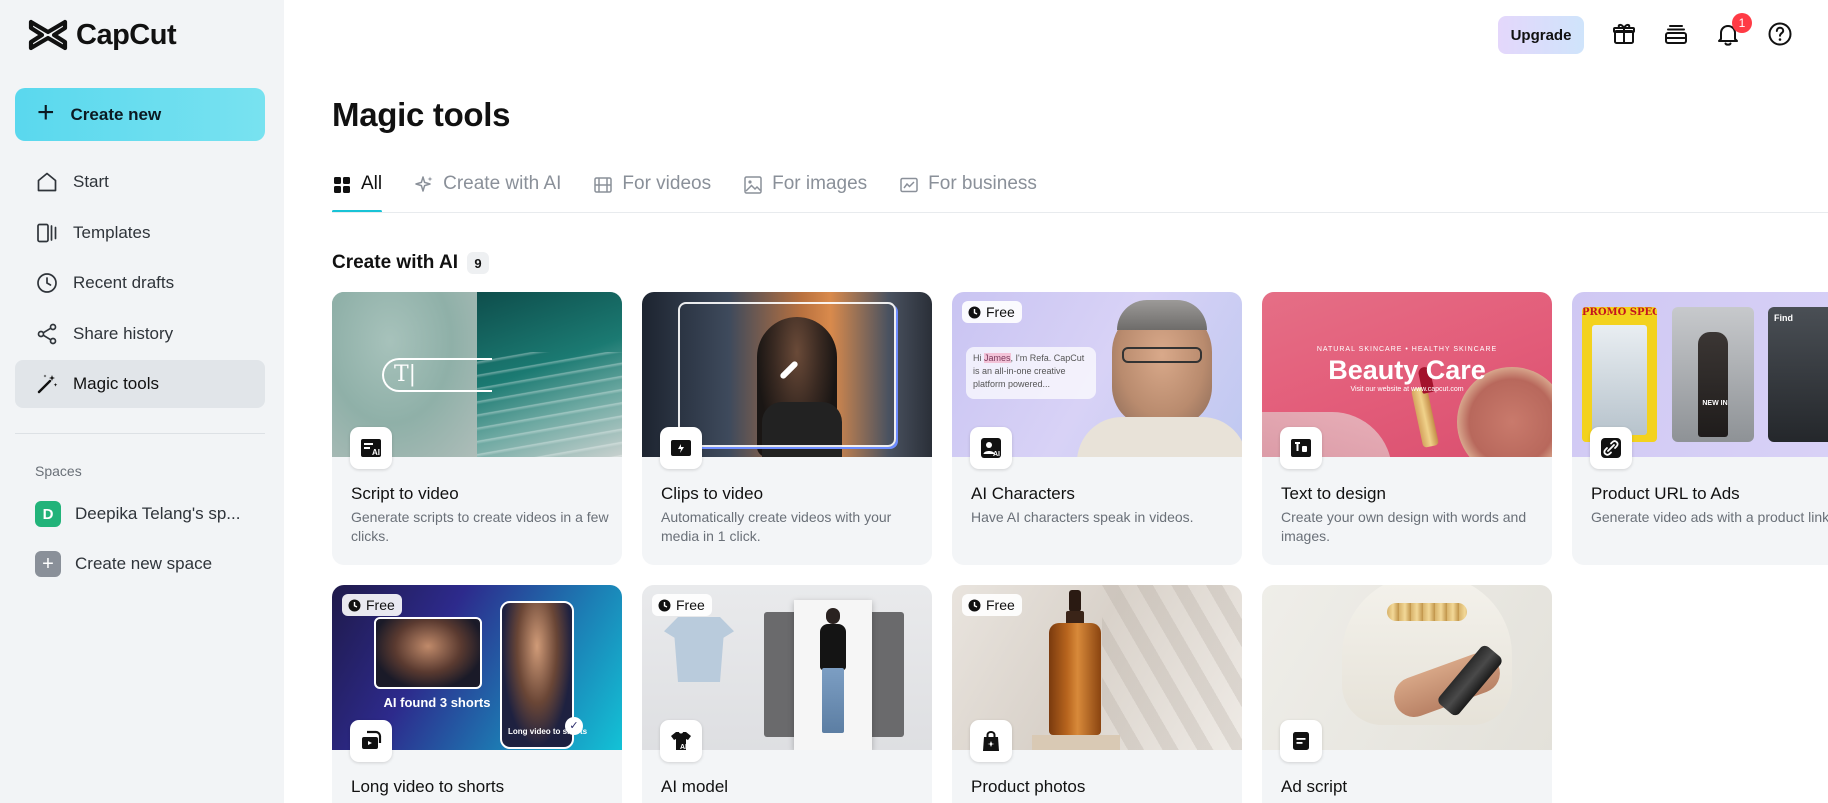  Describe the element at coordinates (395, 262) in the screenshot. I see `section-title: Create with AI` at that location.